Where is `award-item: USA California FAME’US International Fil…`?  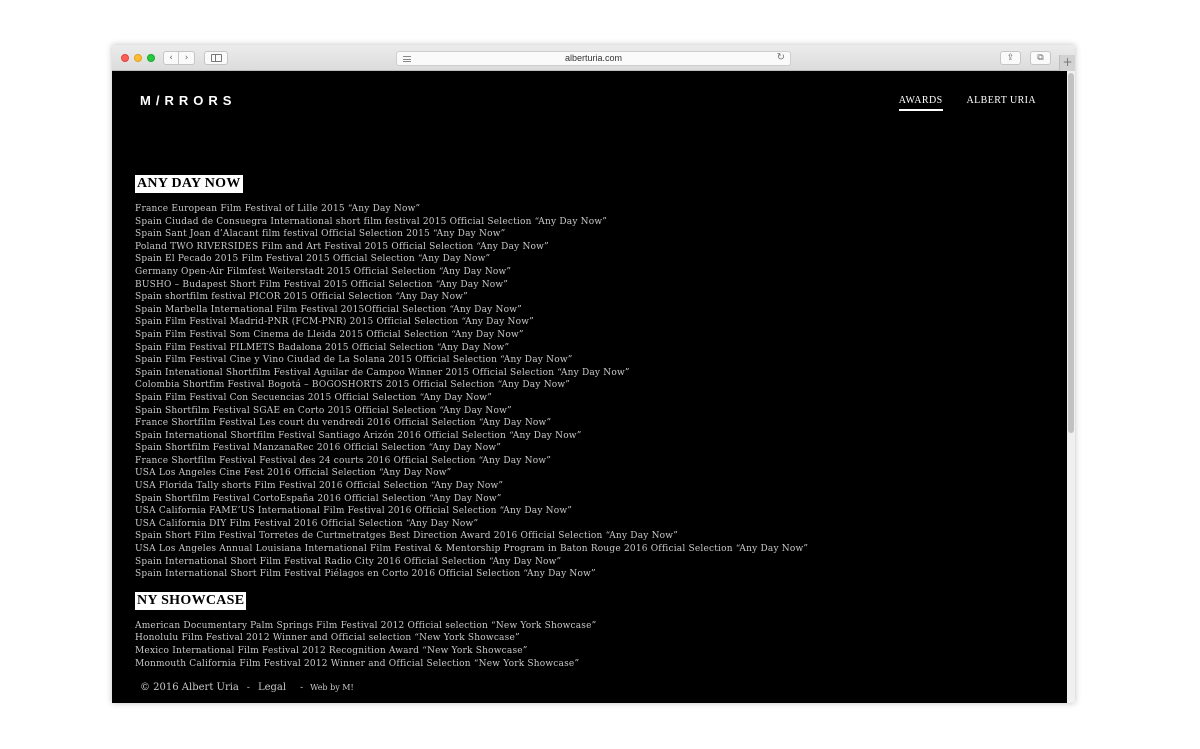
award-item: USA California FAME’US International Fil… is located at coordinates (354, 511).